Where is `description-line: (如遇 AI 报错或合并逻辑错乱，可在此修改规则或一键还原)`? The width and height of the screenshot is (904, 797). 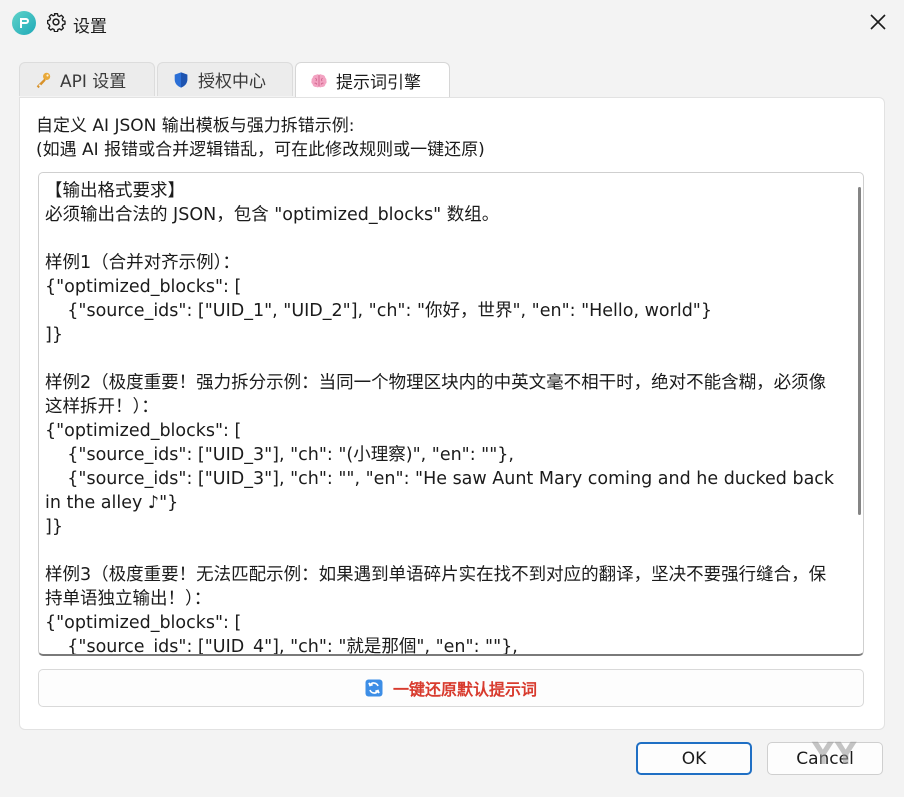 description-line: (如遇 AI 报错或合并逻辑错乱，可在此修改规则或一键还原) is located at coordinates (260, 150).